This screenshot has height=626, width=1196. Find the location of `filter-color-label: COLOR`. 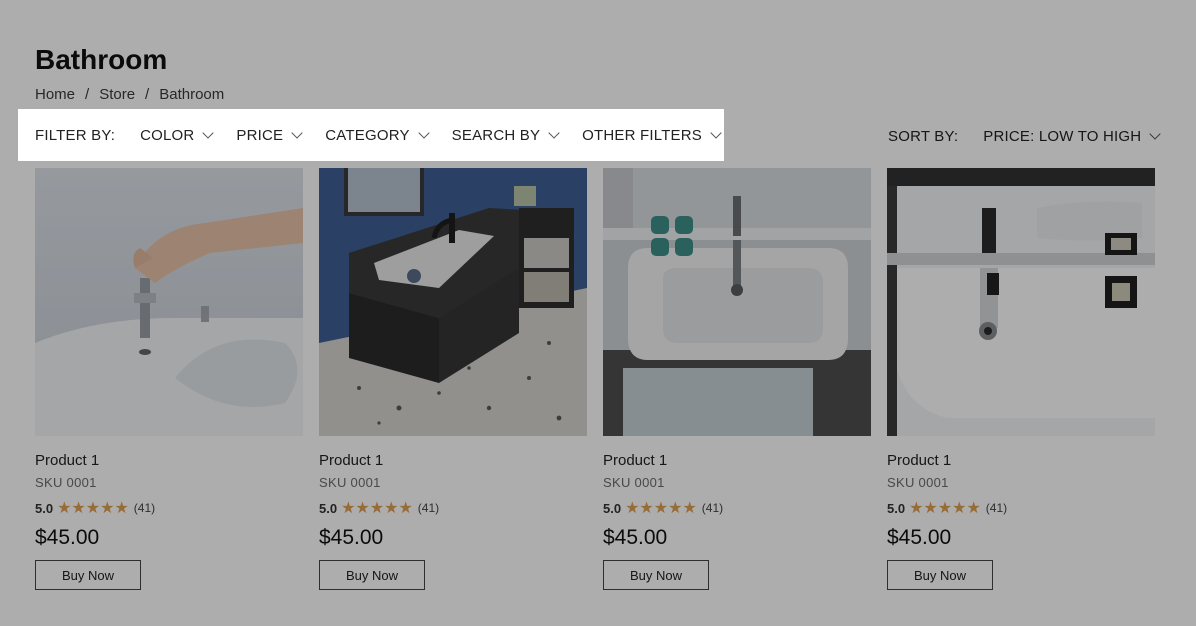

filter-color-label: COLOR is located at coordinates (167, 135).